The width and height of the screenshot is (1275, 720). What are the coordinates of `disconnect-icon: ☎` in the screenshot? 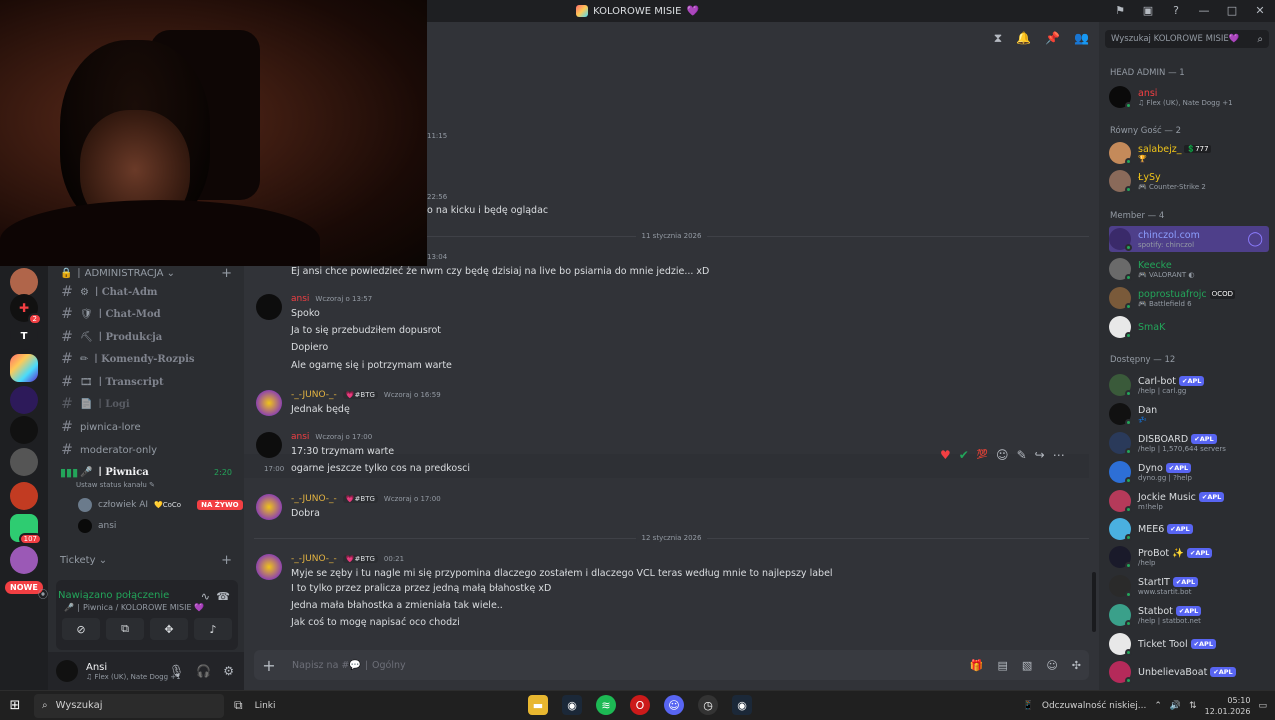 It's located at (223, 596).